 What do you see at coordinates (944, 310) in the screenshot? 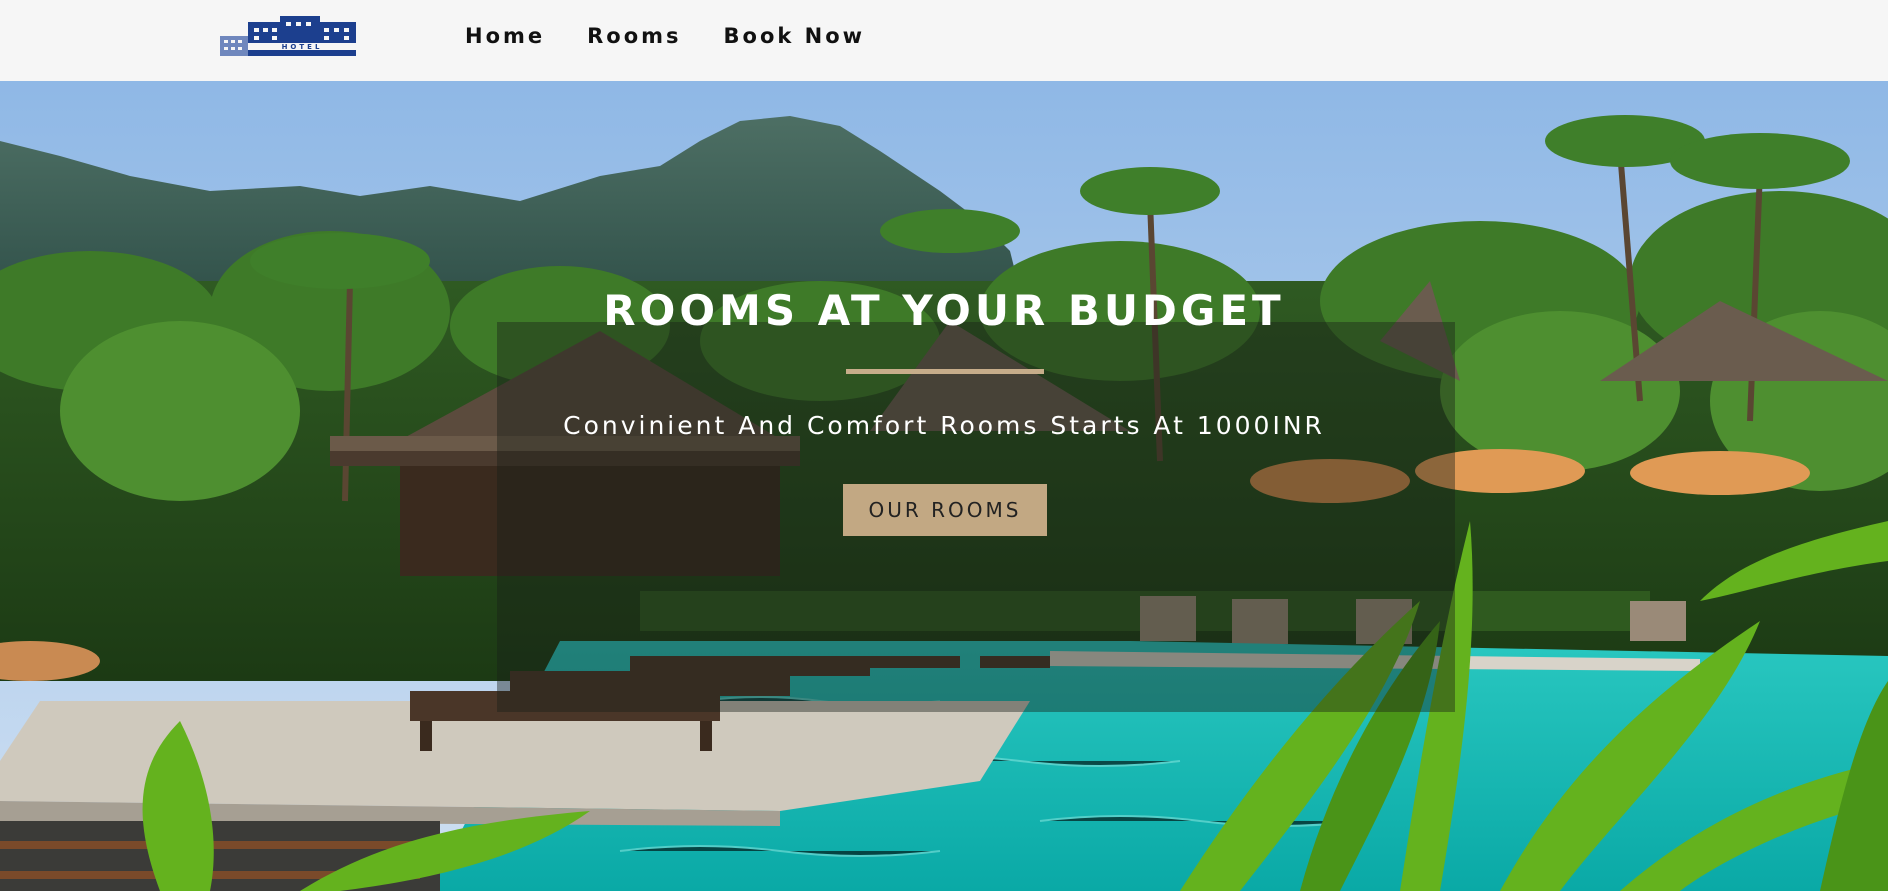
I see `hero-title: ROOMS AT YOUR BUDGET` at bounding box center [944, 310].